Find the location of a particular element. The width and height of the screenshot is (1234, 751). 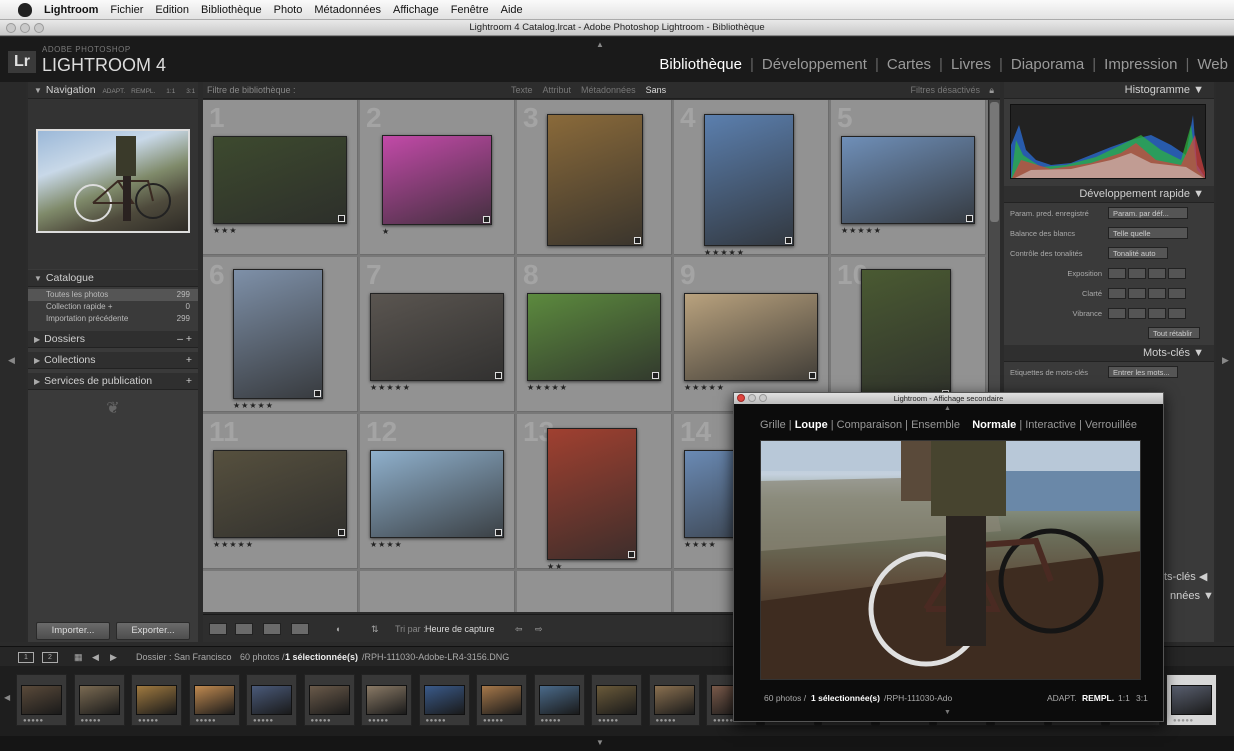

mode-comparaison: Comparaison is located at coordinates (869, 425).